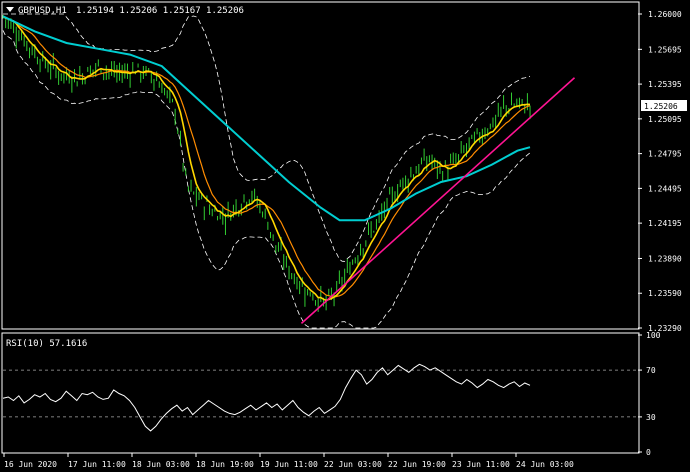 The width and height of the screenshot is (690, 472). What do you see at coordinates (481, 464) in the screenshot?
I see `time-tick-label: 23 Jun 11:00` at bounding box center [481, 464].